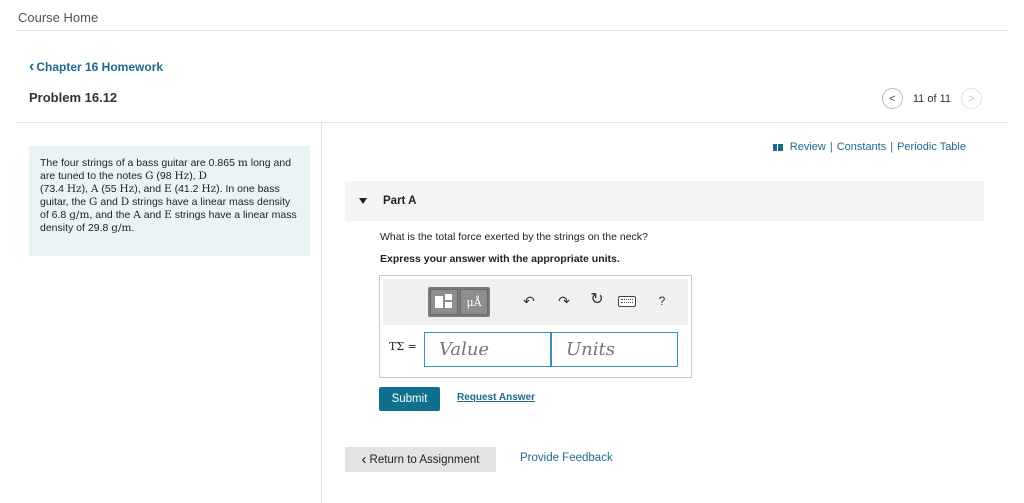 This screenshot has width=1024, height=503. What do you see at coordinates (487, 349) in the screenshot?
I see `value-input` at bounding box center [487, 349].